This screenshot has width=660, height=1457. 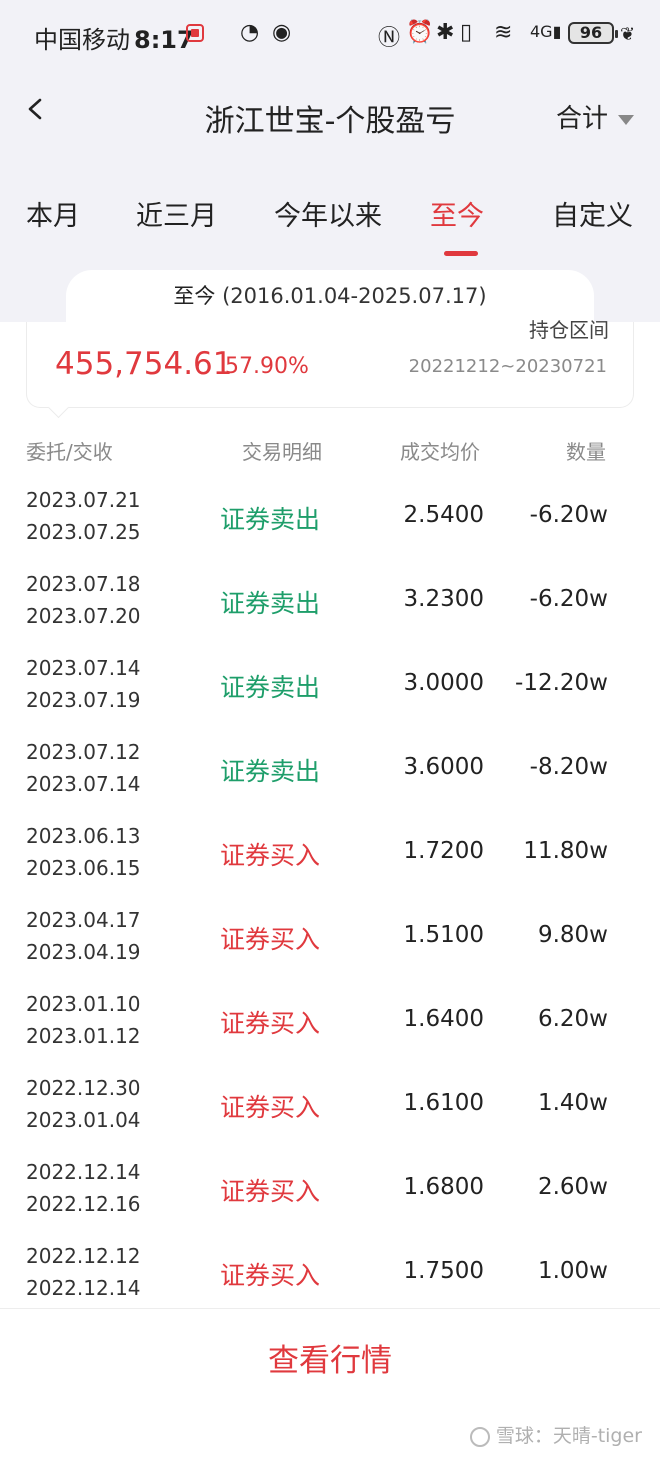 What do you see at coordinates (83, 1036) in the screenshot?
I see `settle-date: 2023.01.12` at bounding box center [83, 1036].